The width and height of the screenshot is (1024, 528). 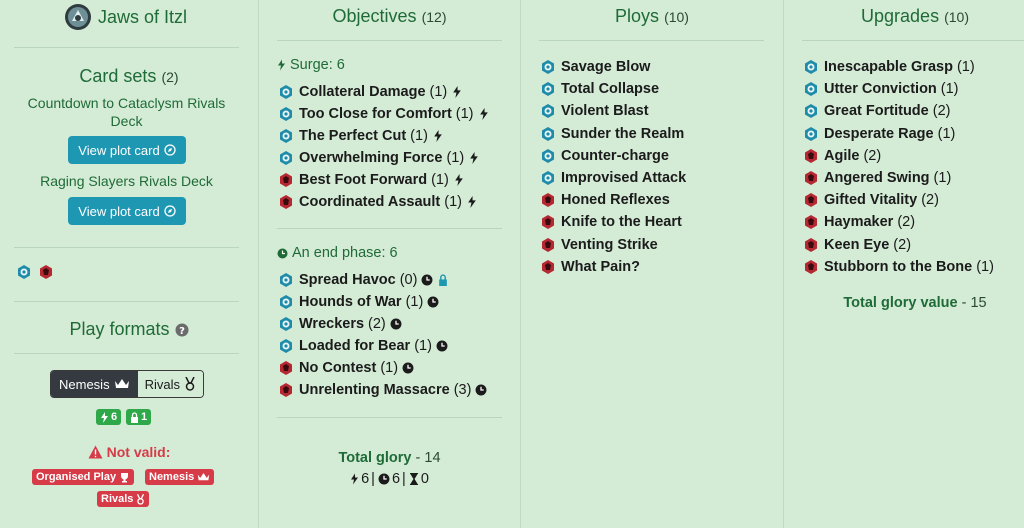 I want to click on upgrade-row: Utter Conviction (1), so click(x=881, y=89).